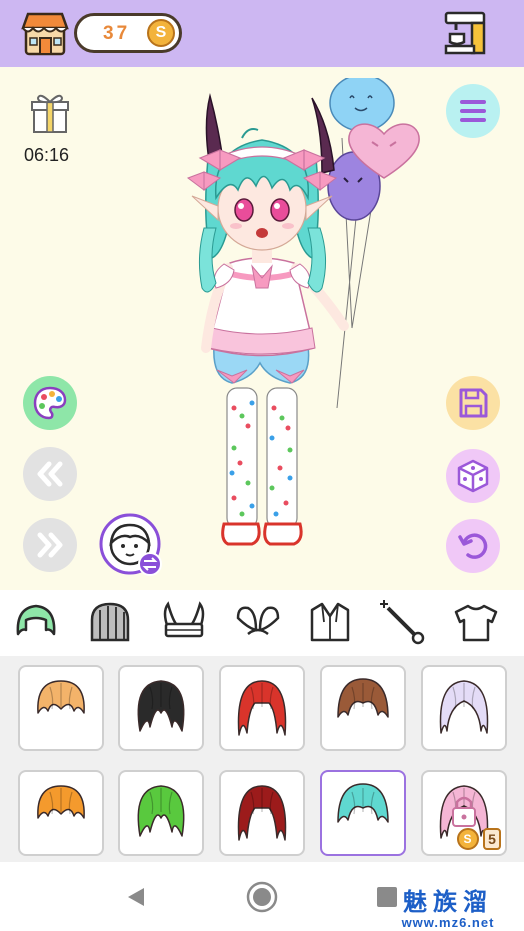 The image size is (524, 931). I want to click on save-button, so click(473, 403).